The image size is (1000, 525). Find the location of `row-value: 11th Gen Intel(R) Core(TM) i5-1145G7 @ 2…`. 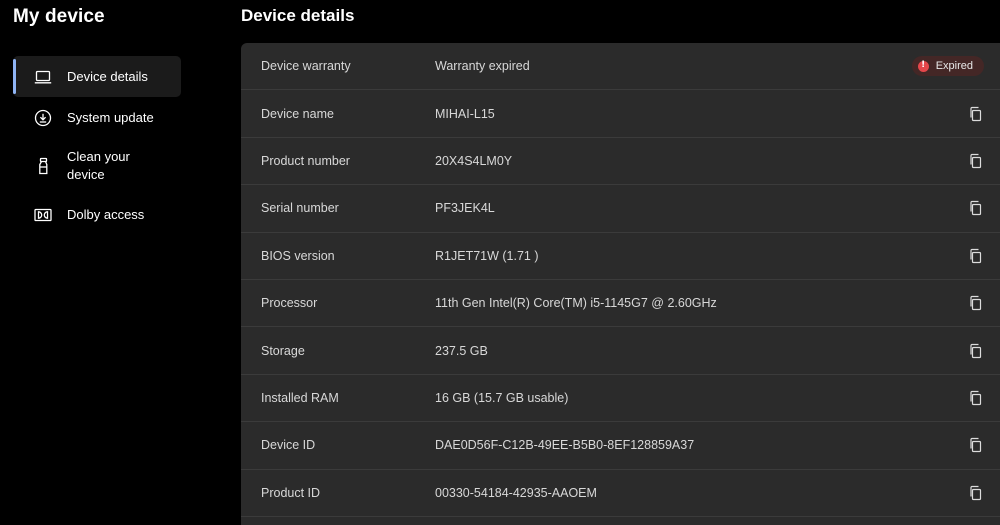

row-value: 11th Gen Intel(R) Core(TM) i5-1145G7 @ 2… is located at coordinates (576, 303).